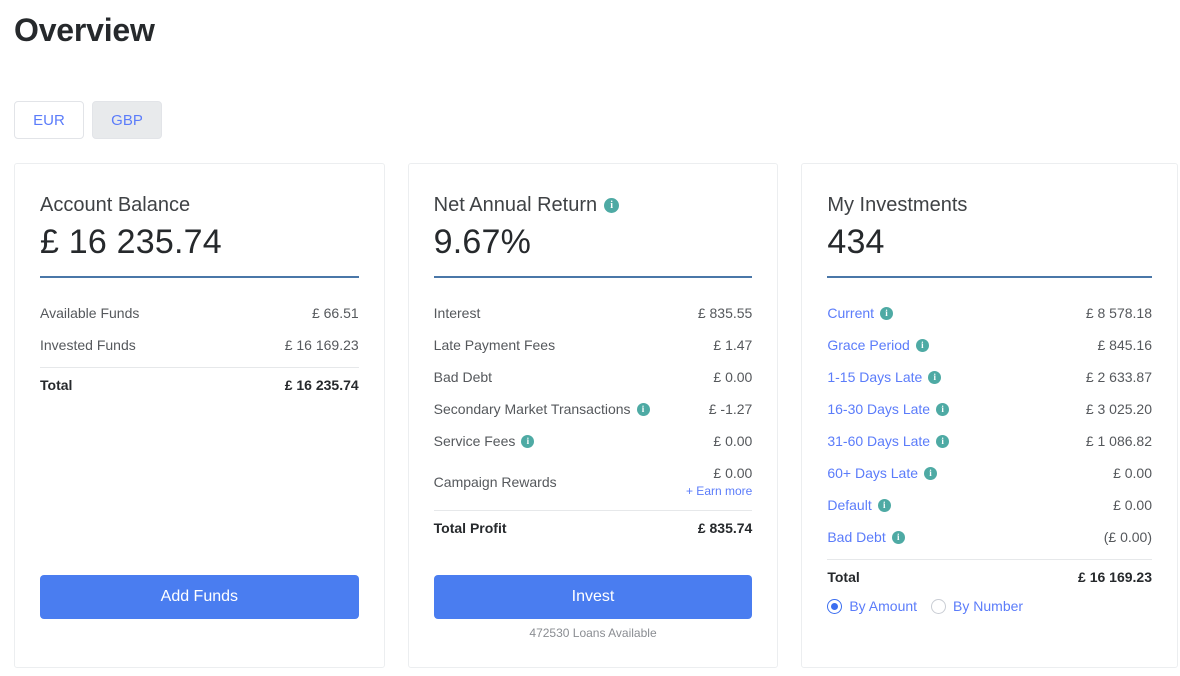 This screenshot has height=676, width=1180. I want to click on table-row: Late Payment Fees £ 1.47, so click(593, 345).